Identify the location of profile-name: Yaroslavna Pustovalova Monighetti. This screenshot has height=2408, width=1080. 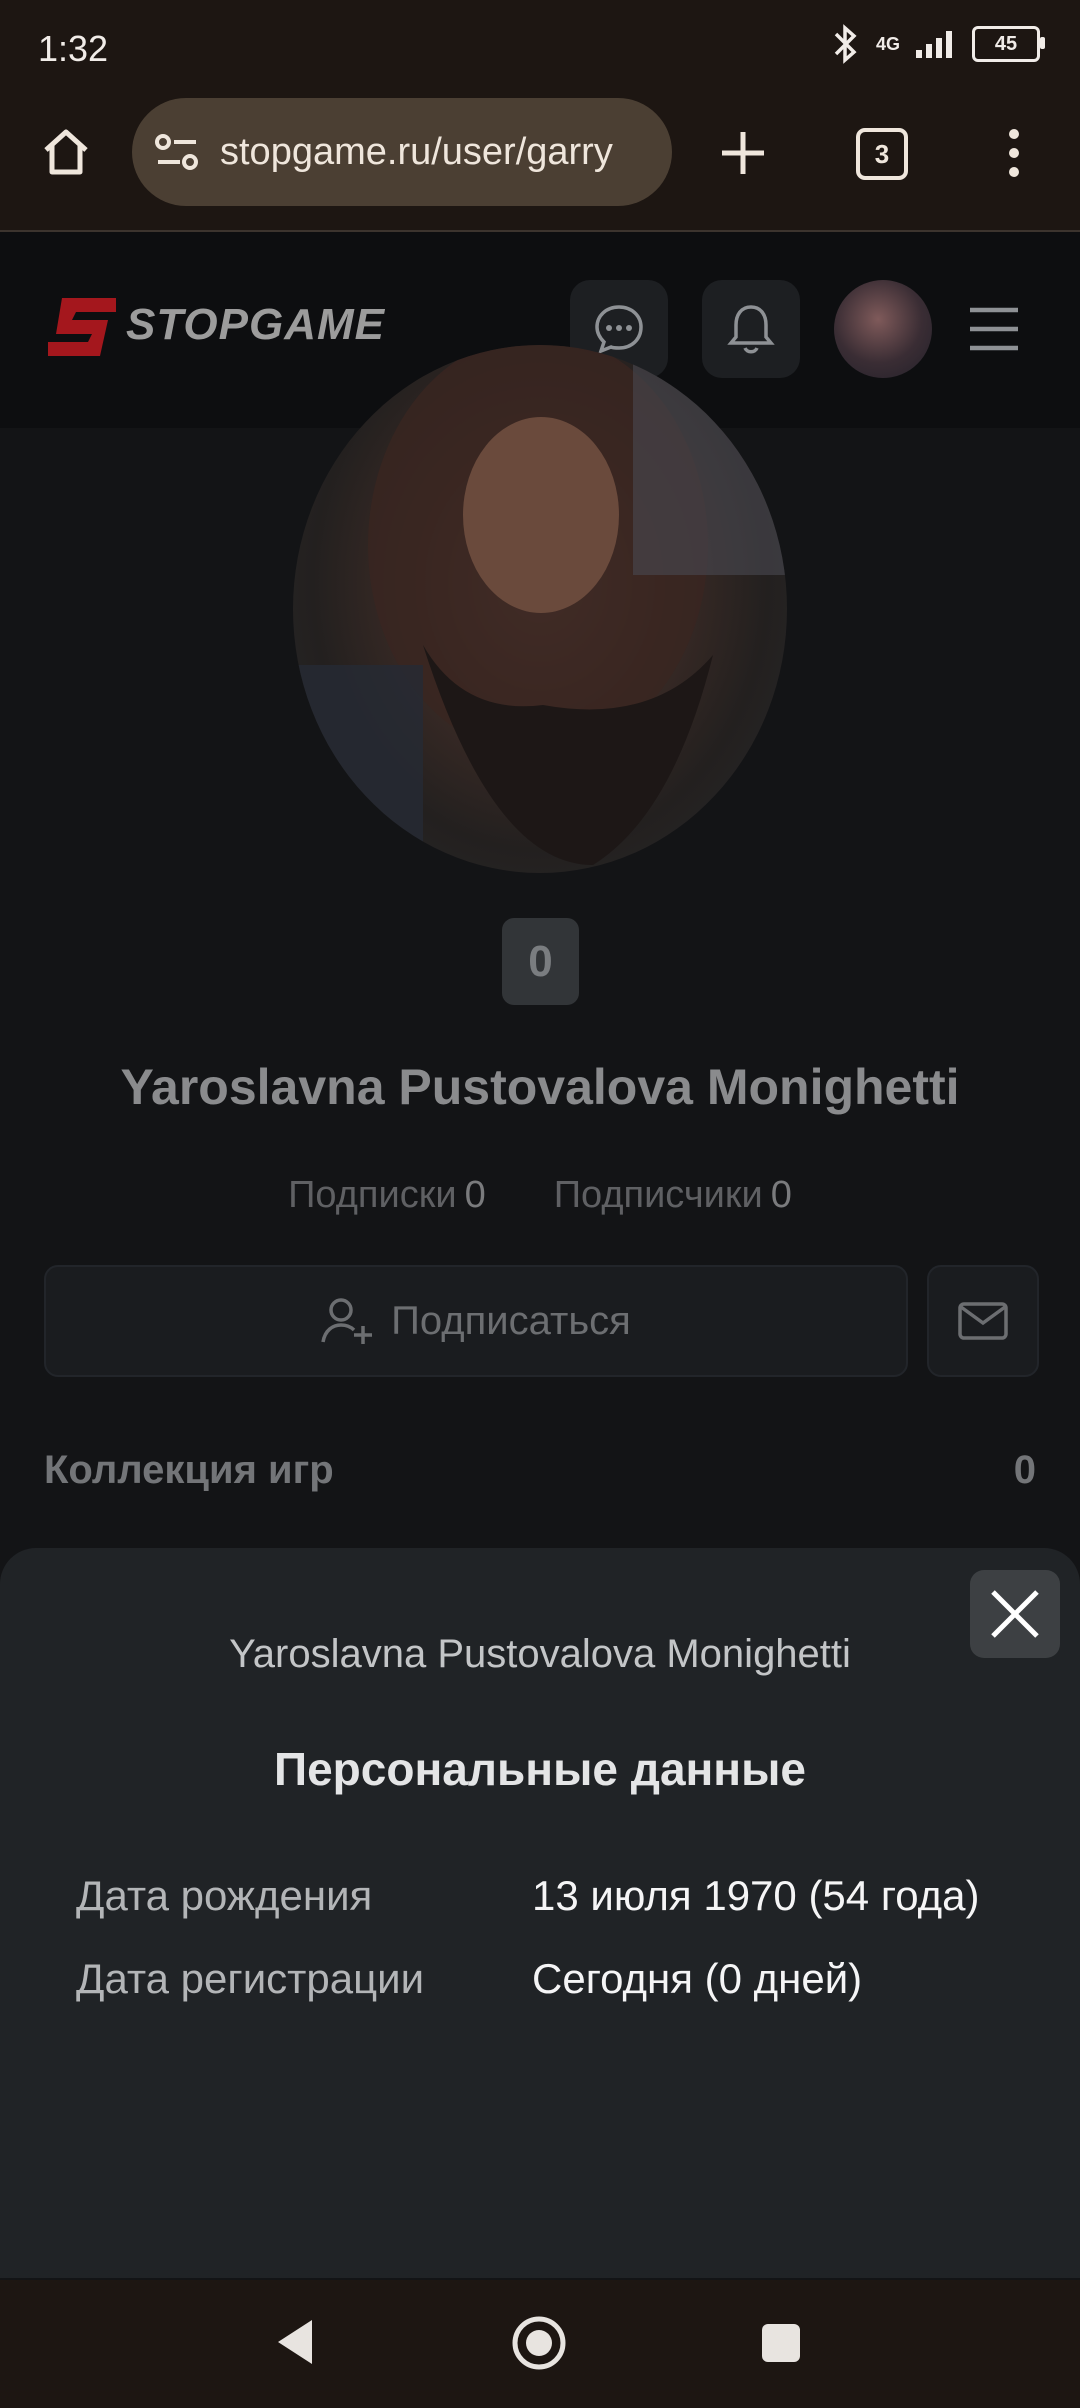
(540, 1087).